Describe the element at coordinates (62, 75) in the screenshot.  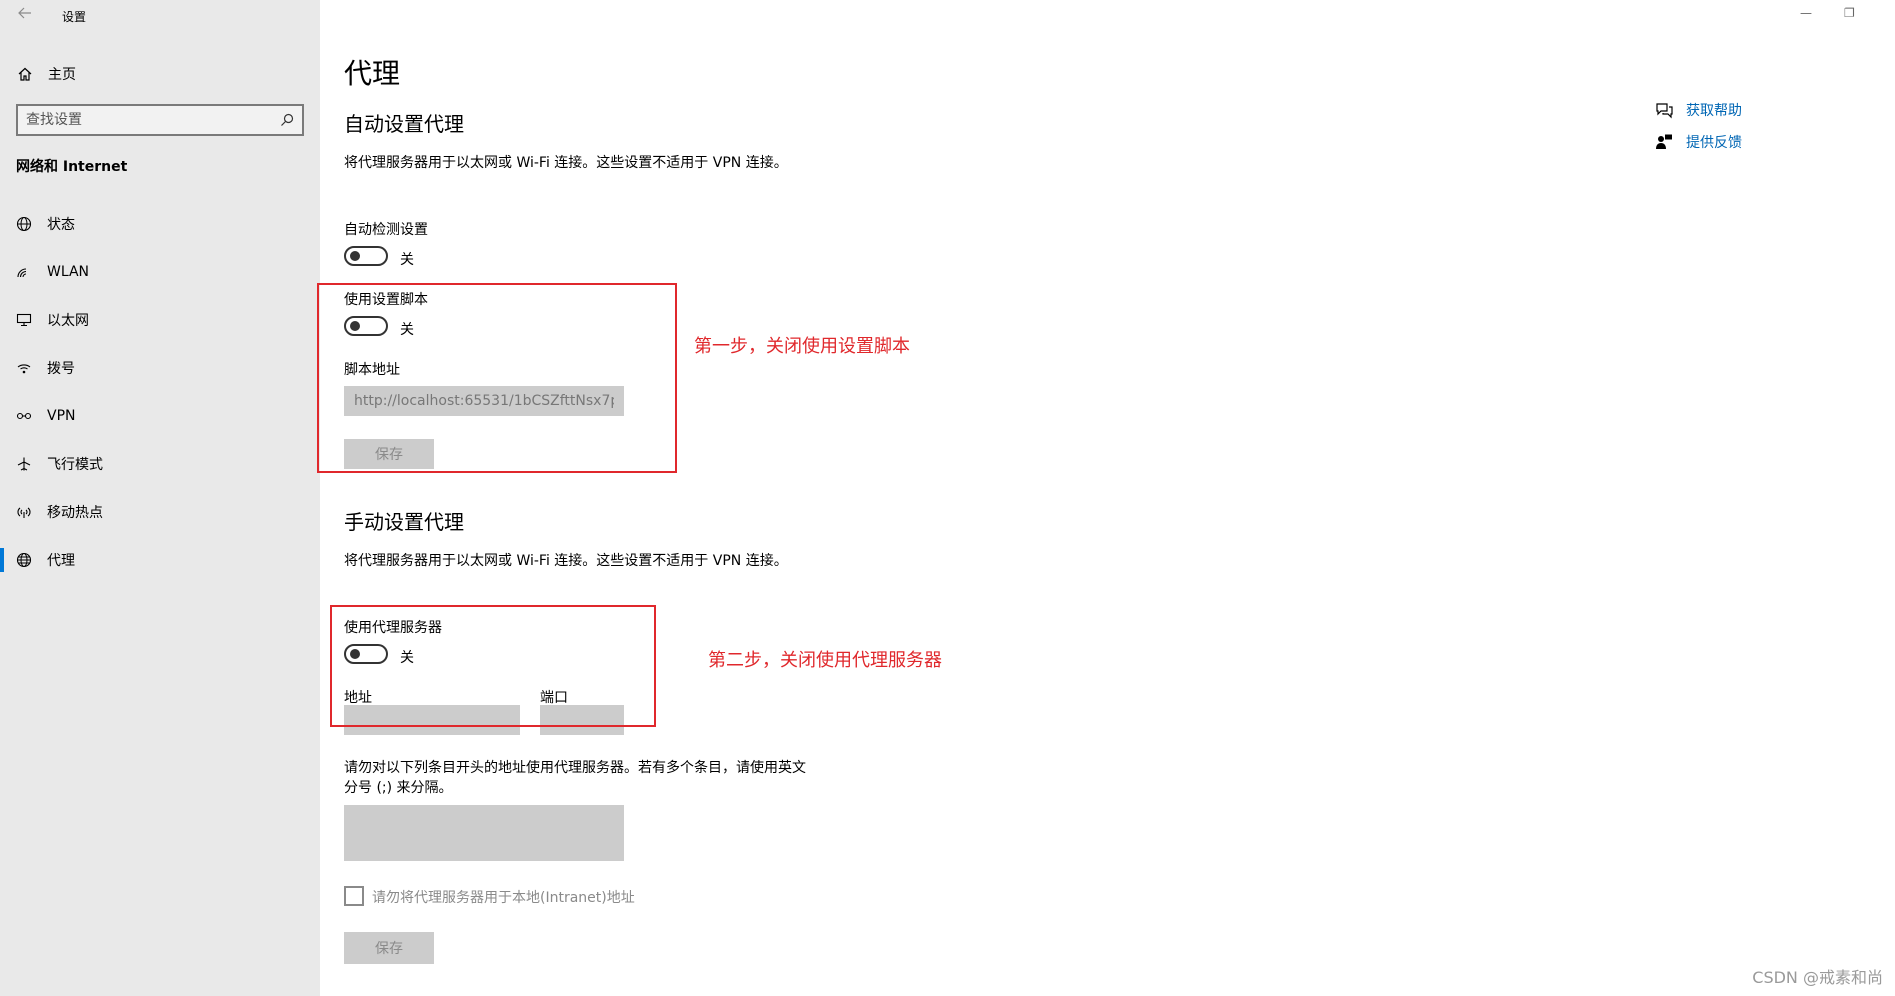
I see `home-label: 主页` at that location.